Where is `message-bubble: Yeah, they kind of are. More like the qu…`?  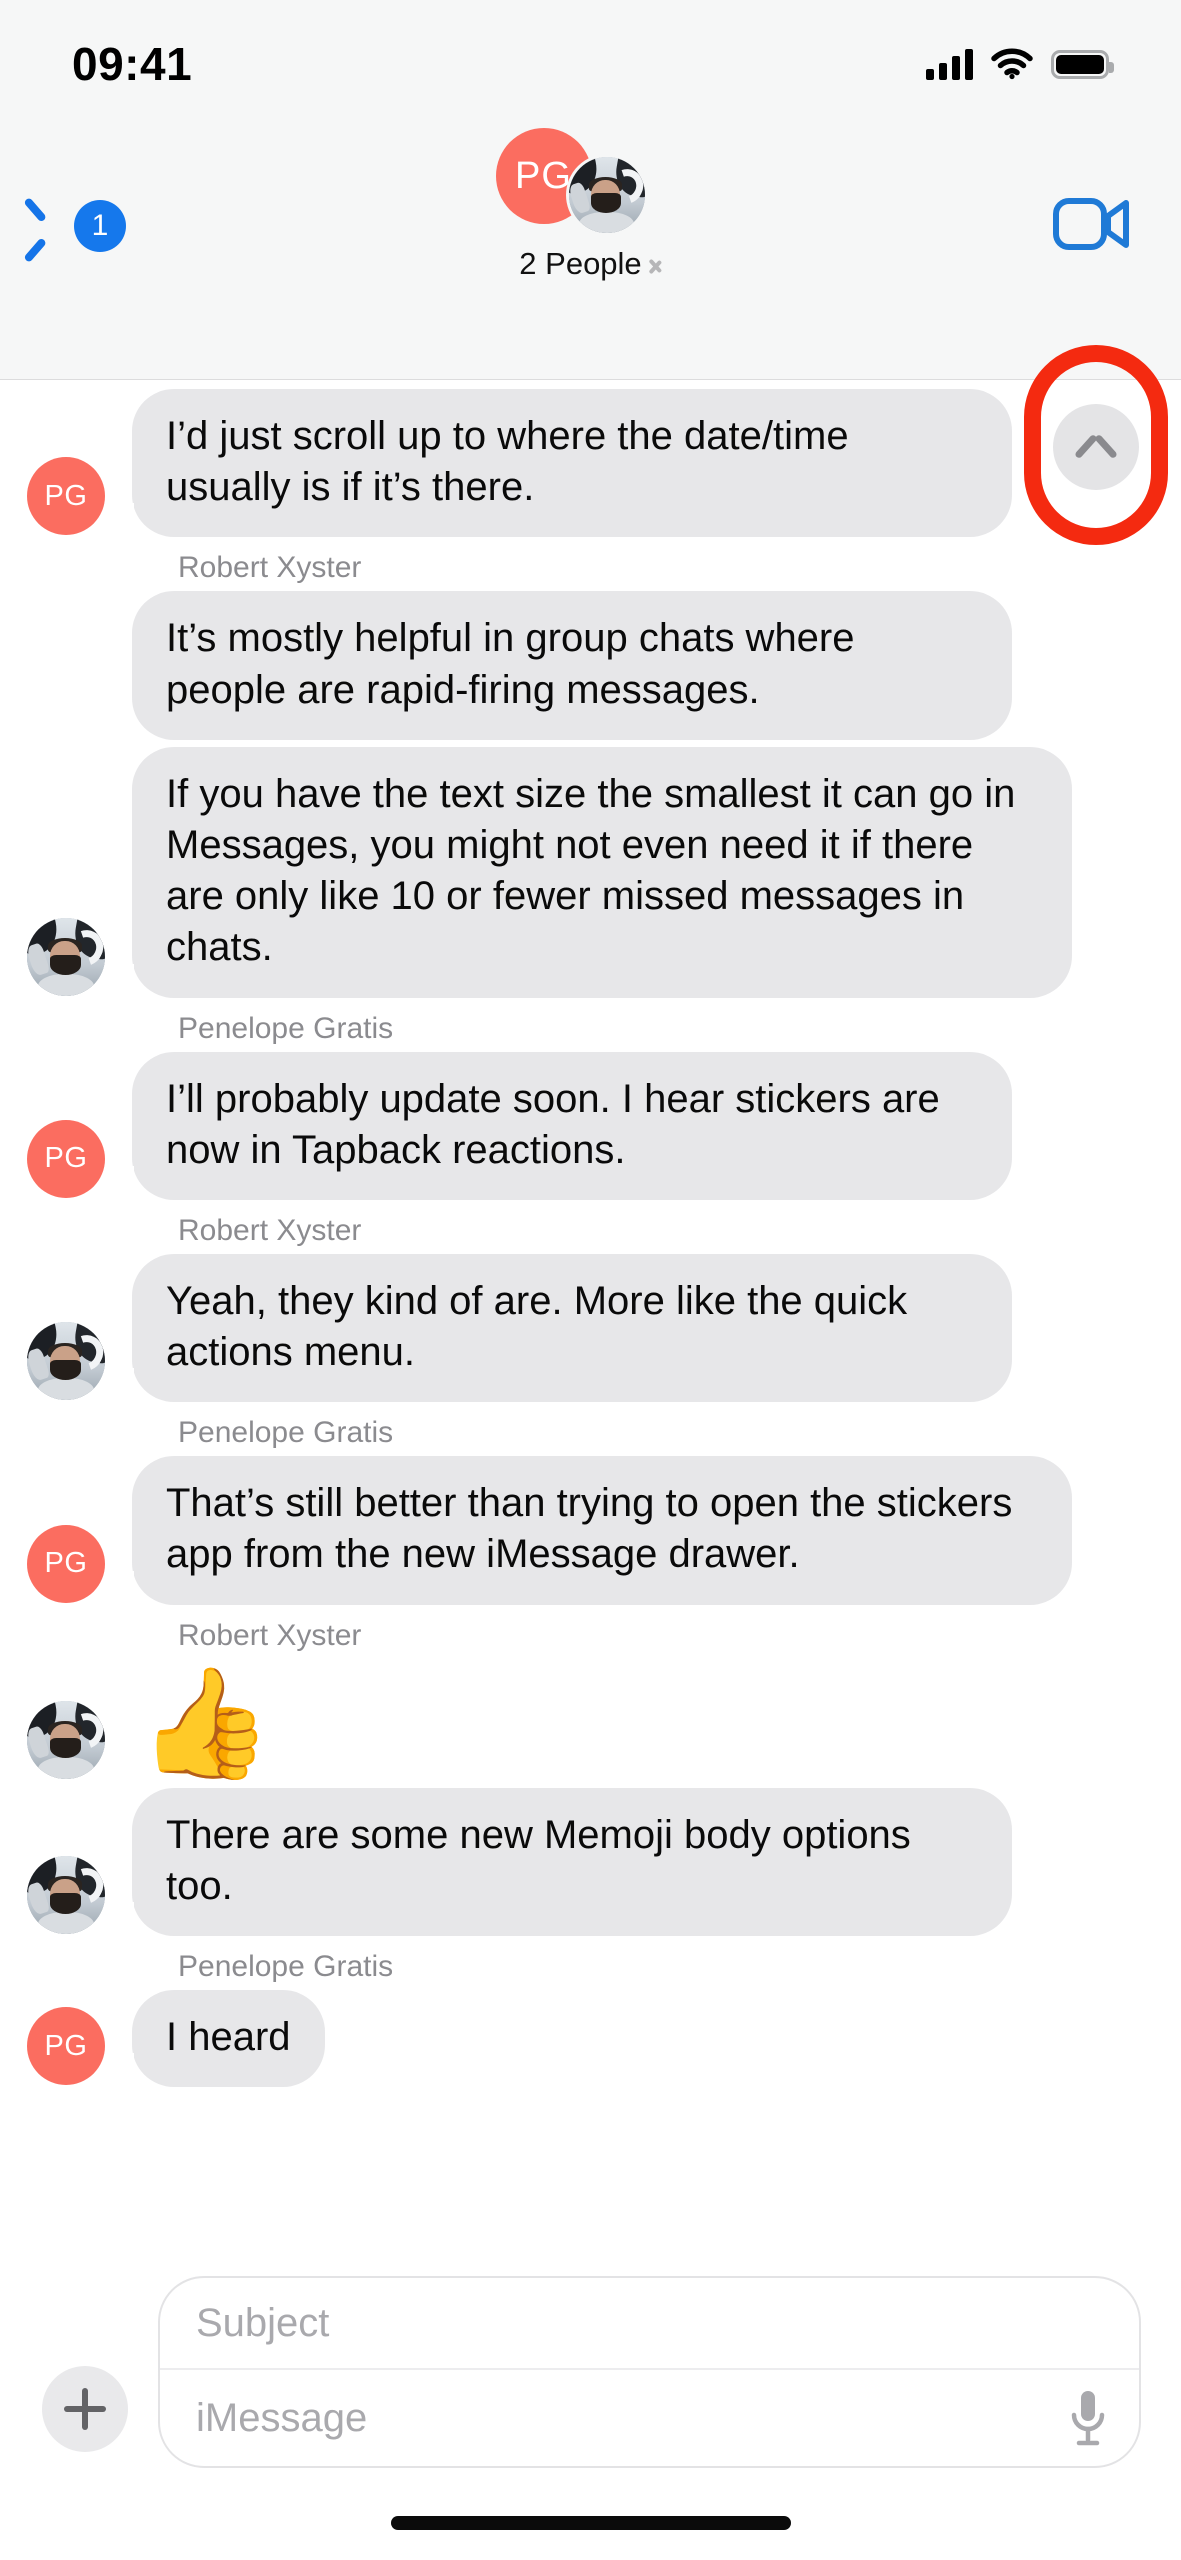 message-bubble: Yeah, they kind of are. More like the qu… is located at coordinates (560, 1328).